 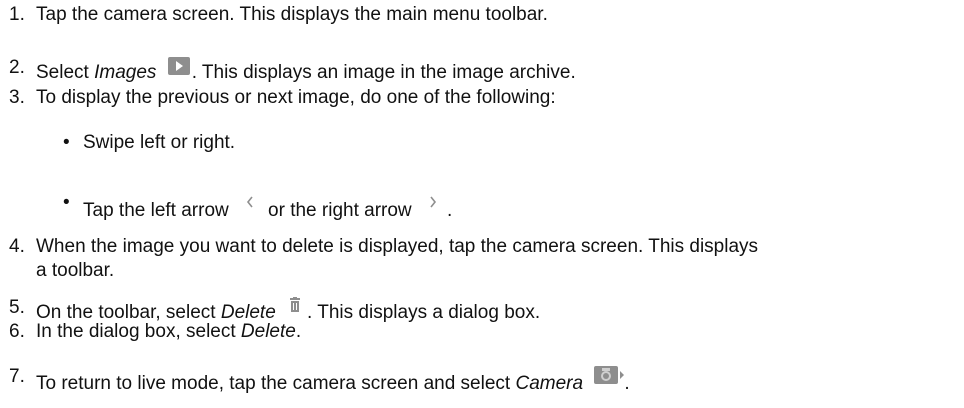 What do you see at coordinates (75, 270) in the screenshot?
I see `step-text-line-2: a toolbar.` at bounding box center [75, 270].